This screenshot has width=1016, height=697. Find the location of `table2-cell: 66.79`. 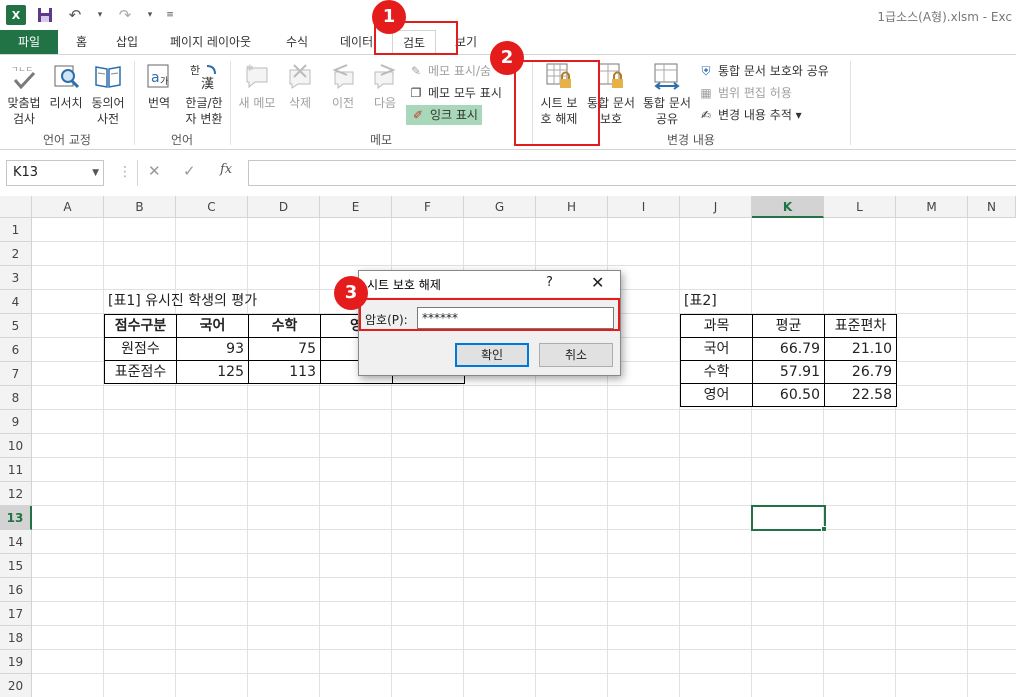

table2-cell: 66.79 is located at coordinates (788, 349).